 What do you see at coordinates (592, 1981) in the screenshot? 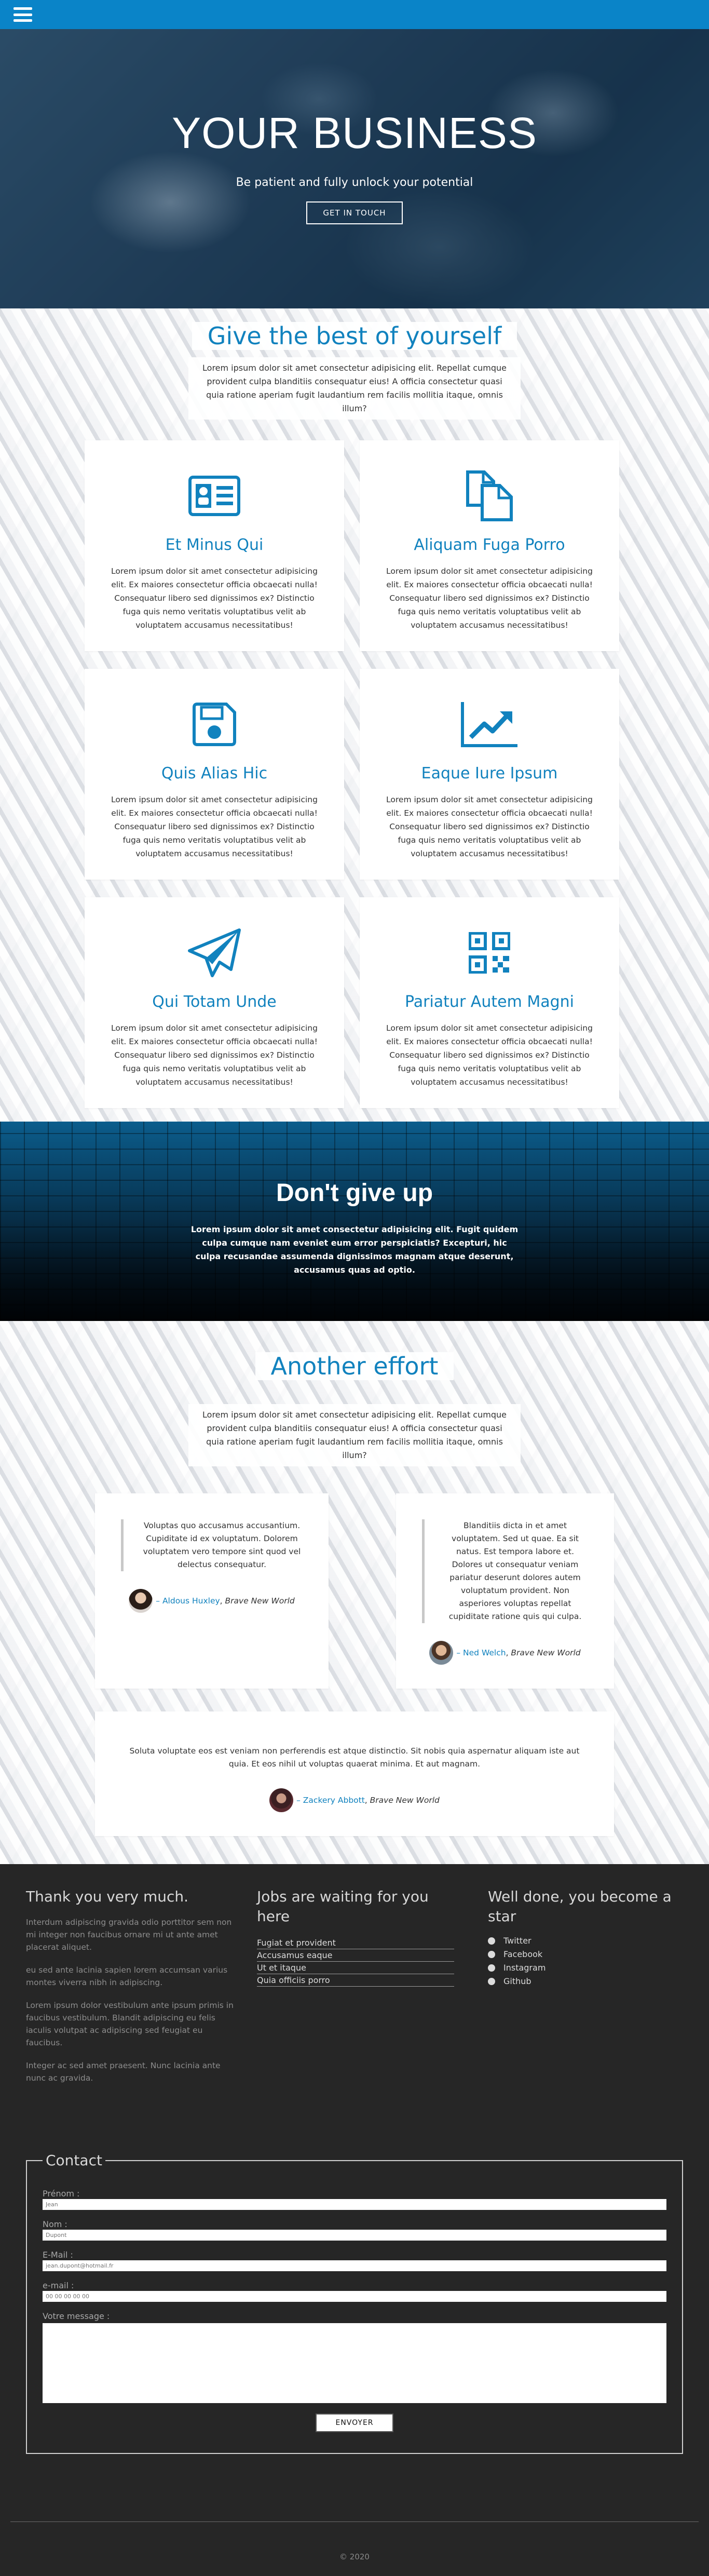
I see `social-link-github: Github` at bounding box center [592, 1981].